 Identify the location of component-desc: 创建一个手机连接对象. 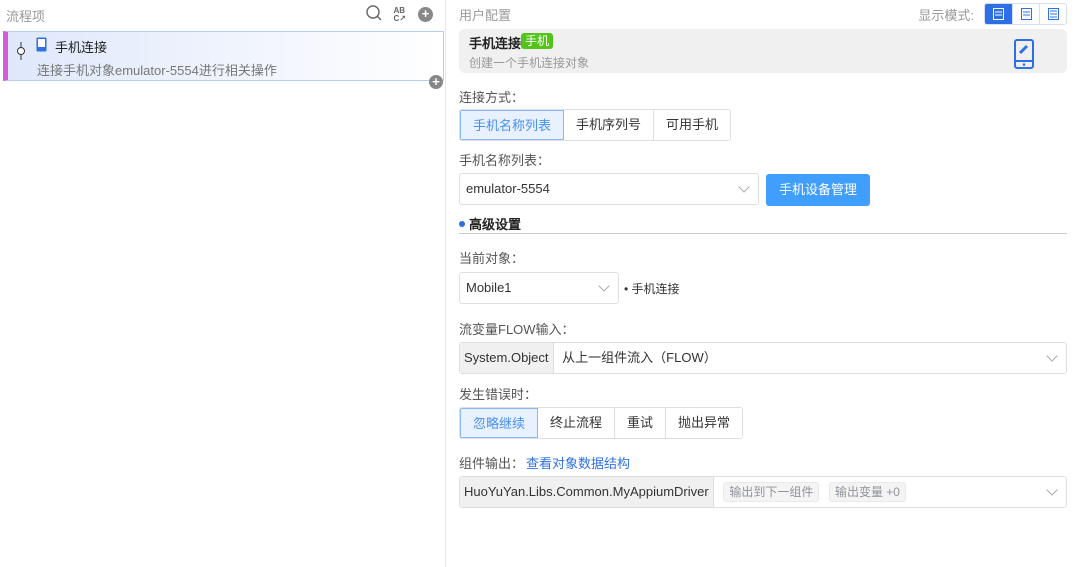
(529, 63).